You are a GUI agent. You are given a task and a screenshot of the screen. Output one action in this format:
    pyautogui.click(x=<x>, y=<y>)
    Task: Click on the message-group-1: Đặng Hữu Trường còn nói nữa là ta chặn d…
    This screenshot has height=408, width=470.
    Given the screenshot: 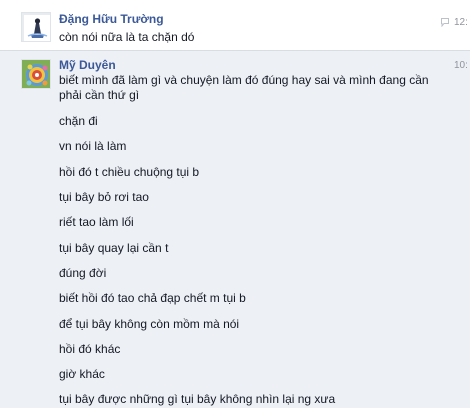 What is the action you would take?
    pyautogui.click(x=235, y=25)
    